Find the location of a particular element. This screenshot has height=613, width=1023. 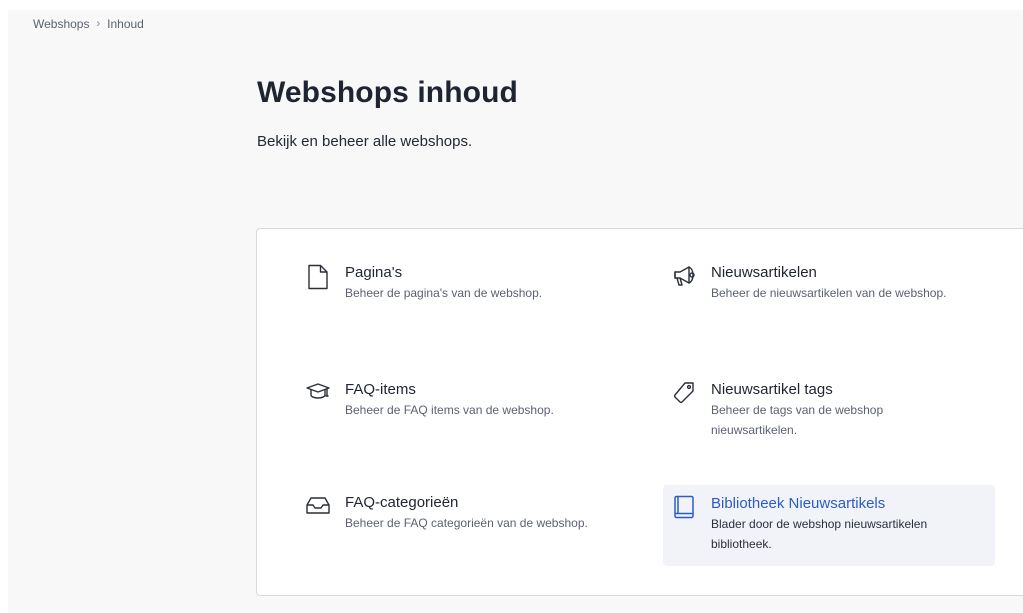

menu-item-label: Nieuwsartikelen is located at coordinates (764, 272).